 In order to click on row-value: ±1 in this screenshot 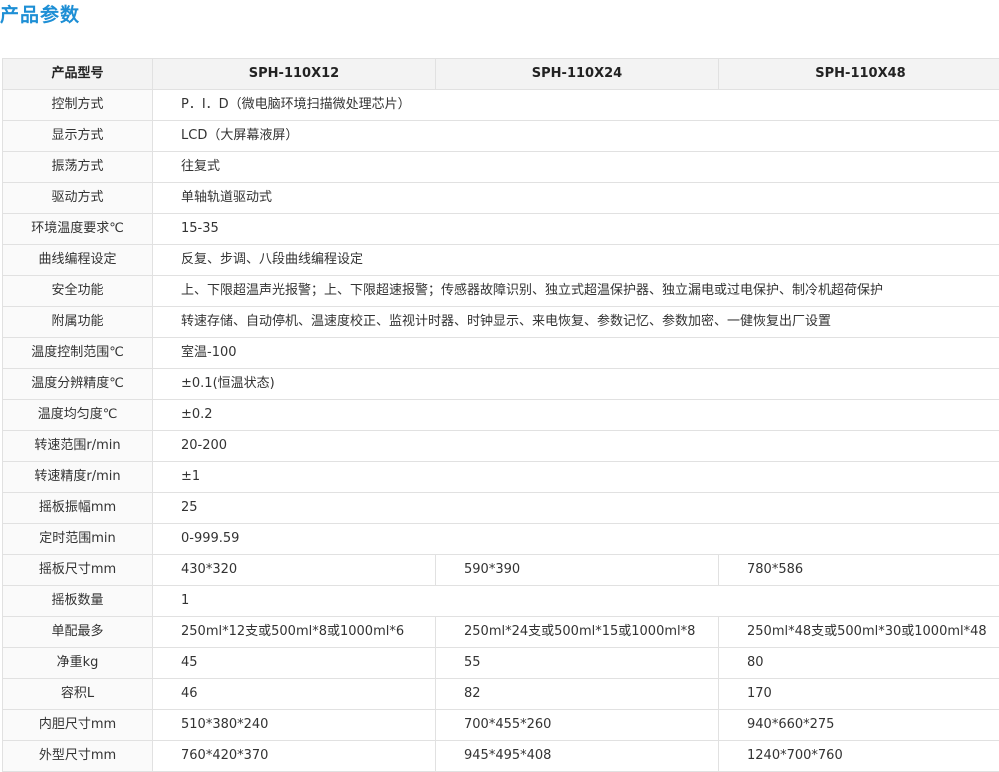, I will do `click(576, 477)`.